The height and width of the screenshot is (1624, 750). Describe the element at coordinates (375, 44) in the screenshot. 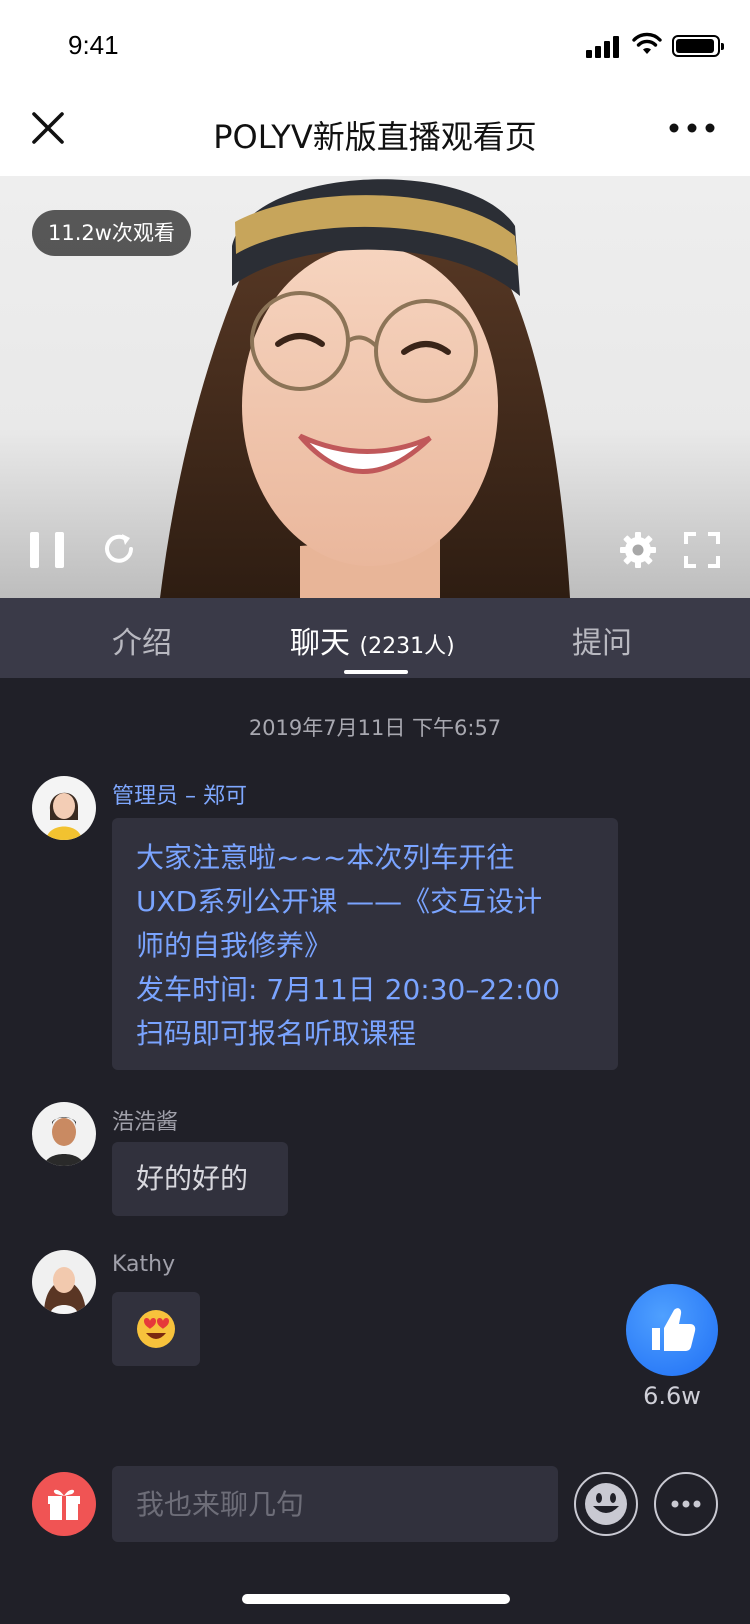

I see `status-bar: 9:41` at that location.